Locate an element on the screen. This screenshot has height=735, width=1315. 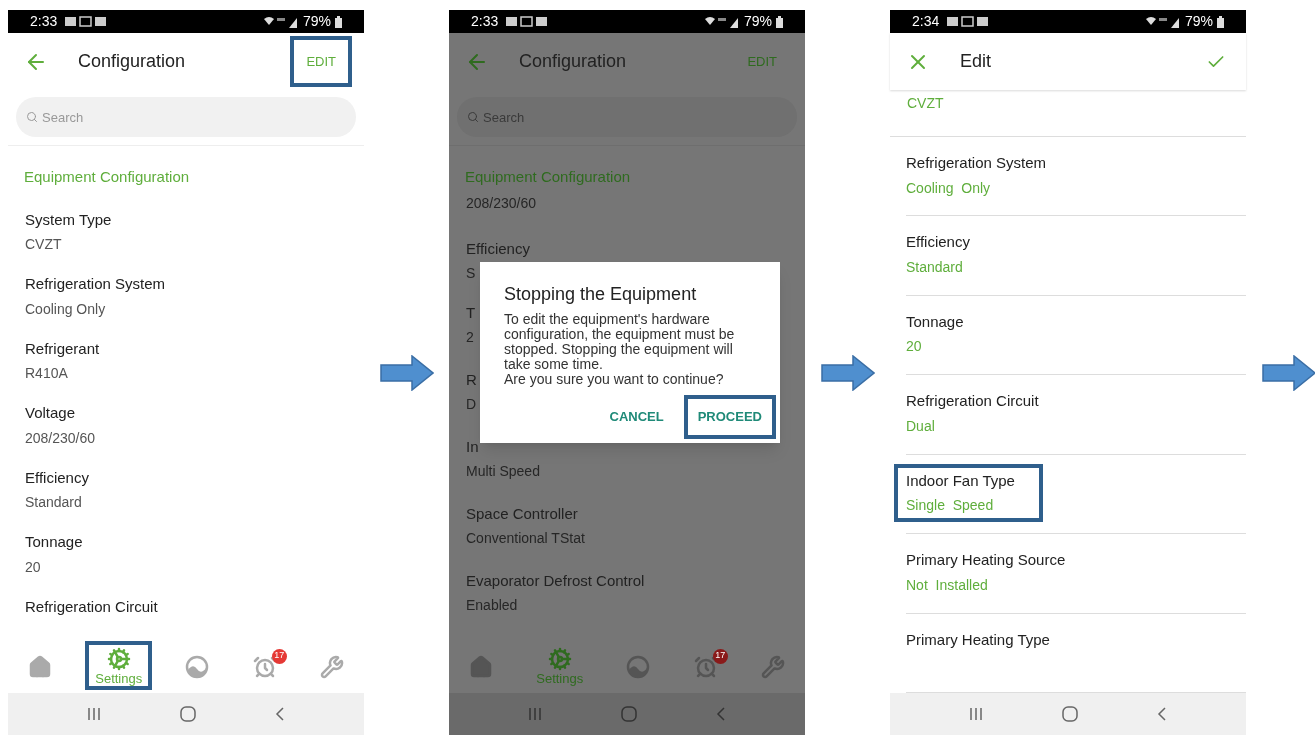
field-label: Evaporator Defrost Control is located at coordinates (555, 580).